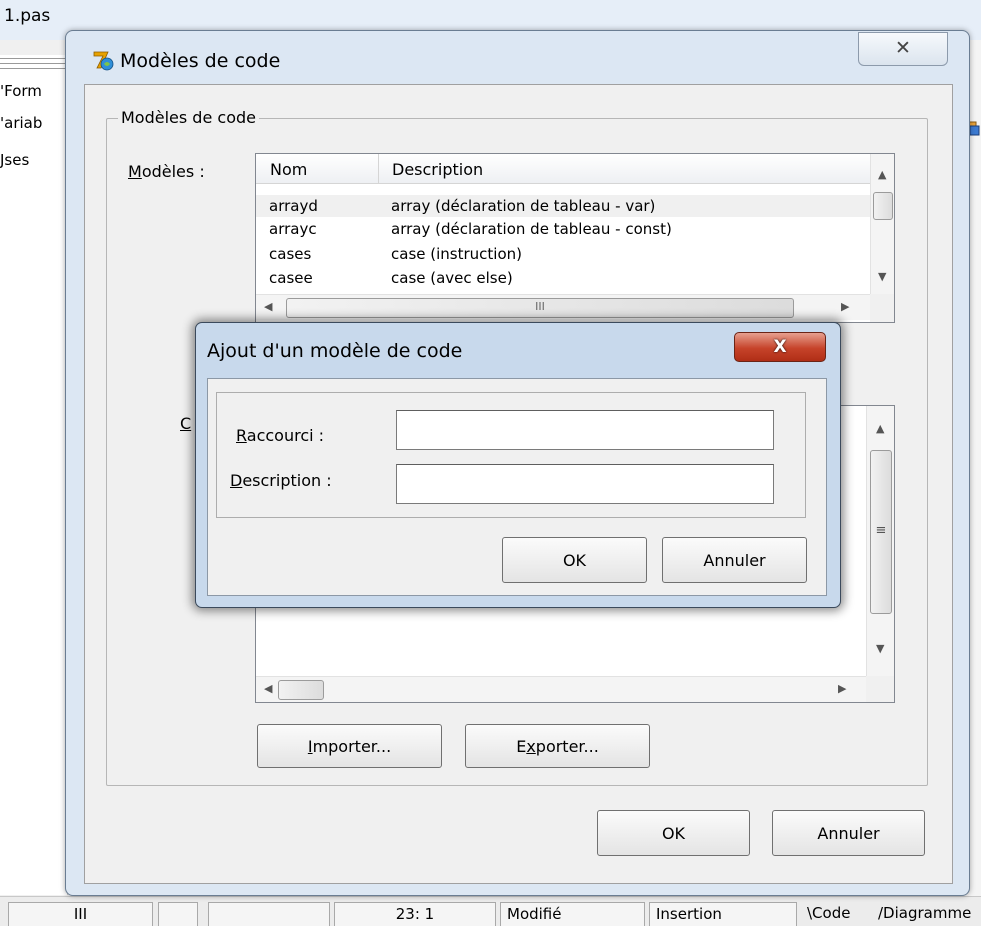  What do you see at coordinates (437, 169) in the screenshot?
I see `column-header-description: Description` at bounding box center [437, 169].